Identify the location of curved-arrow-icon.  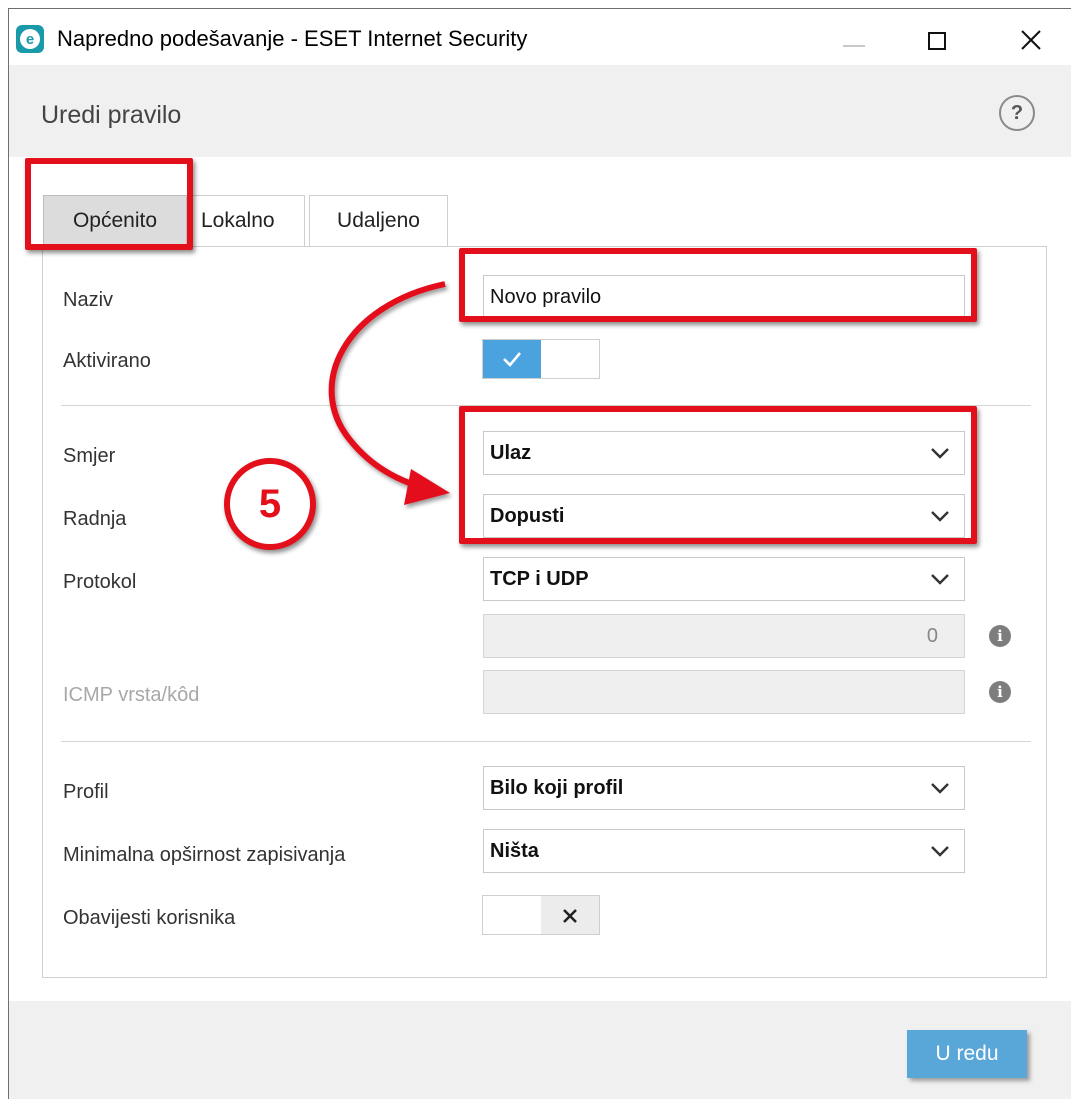
(389, 393).